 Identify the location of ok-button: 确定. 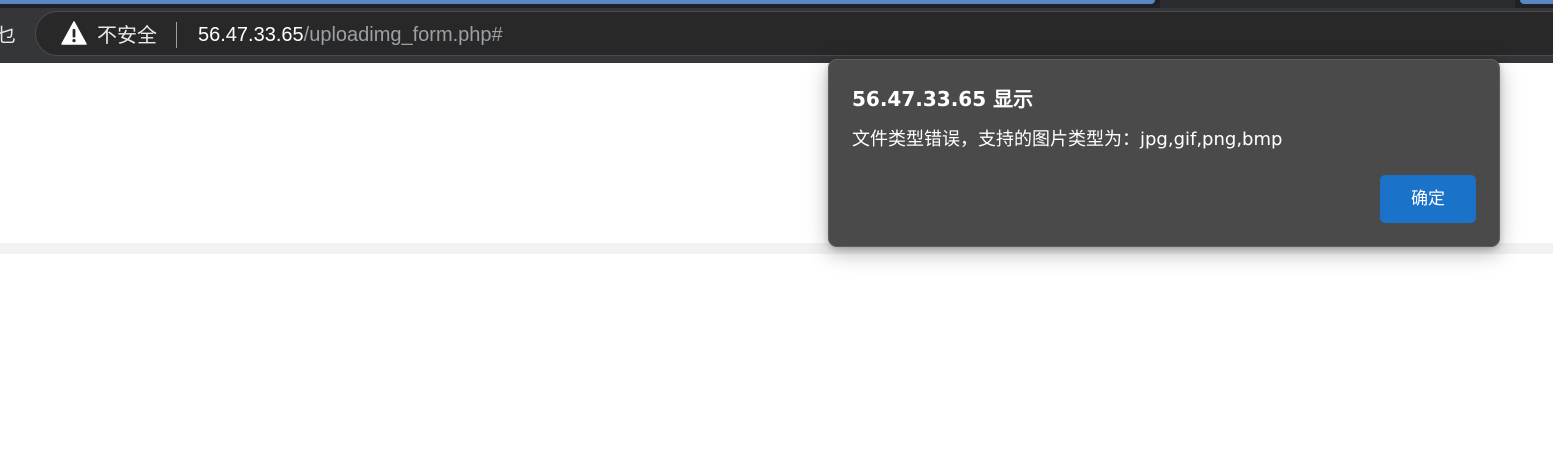
(1428, 199).